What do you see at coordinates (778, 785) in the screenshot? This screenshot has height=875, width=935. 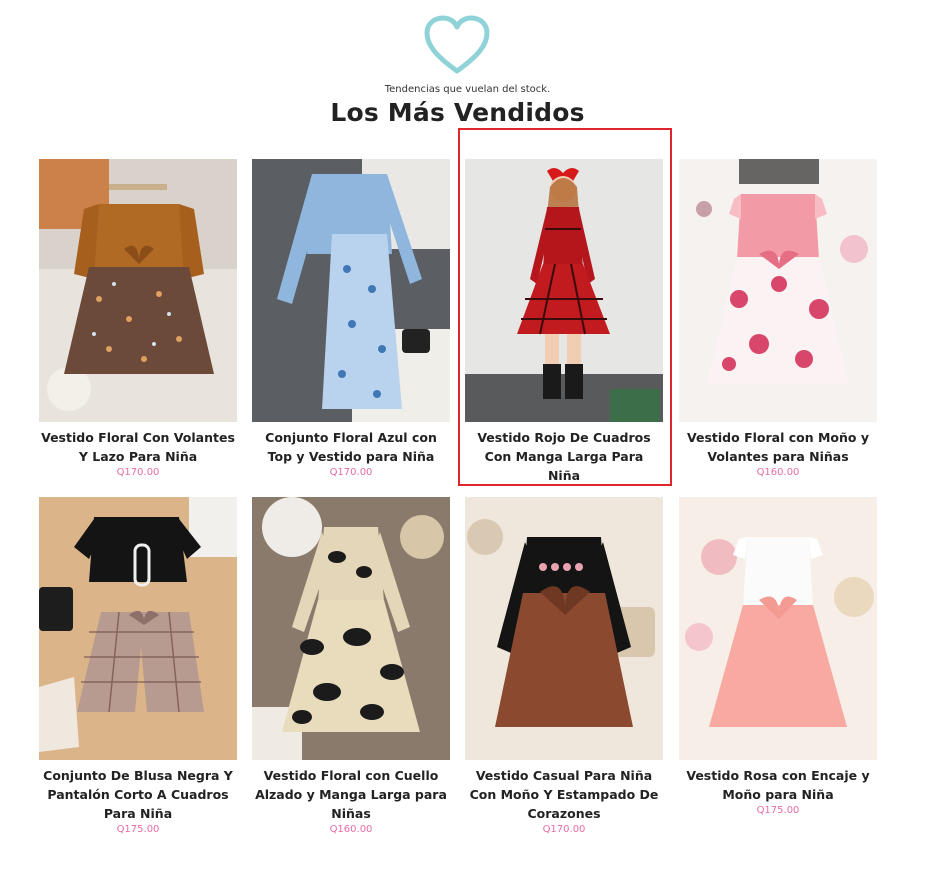 I see `product-name: Vestido Rosa con Encaje y Moño para Niña` at bounding box center [778, 785].